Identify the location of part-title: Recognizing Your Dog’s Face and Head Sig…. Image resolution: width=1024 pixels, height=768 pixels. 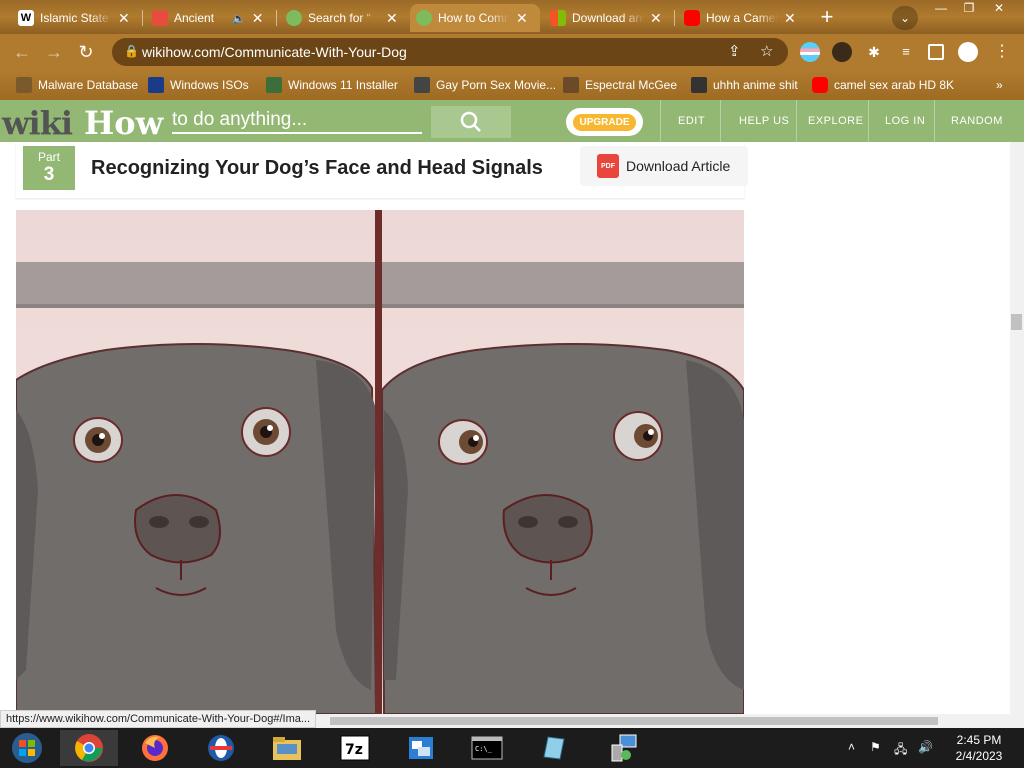
(317, 168).